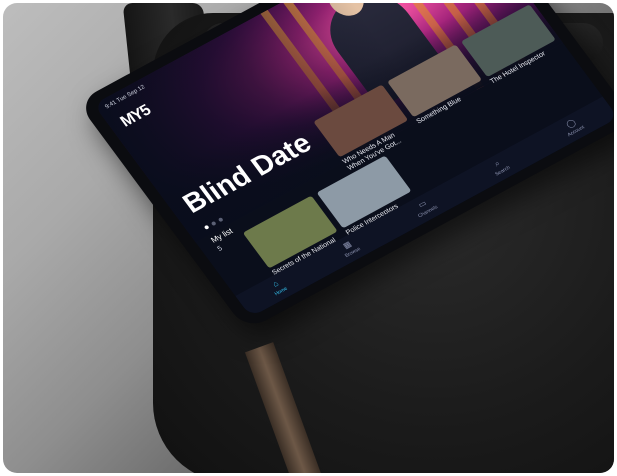 The width and height of the screenshot is (617, 476). What do you see at coordinates (499, 167) in the screenshot?
I see `nav-item-search: ⌕ Search` at bounding box center [499, 167].